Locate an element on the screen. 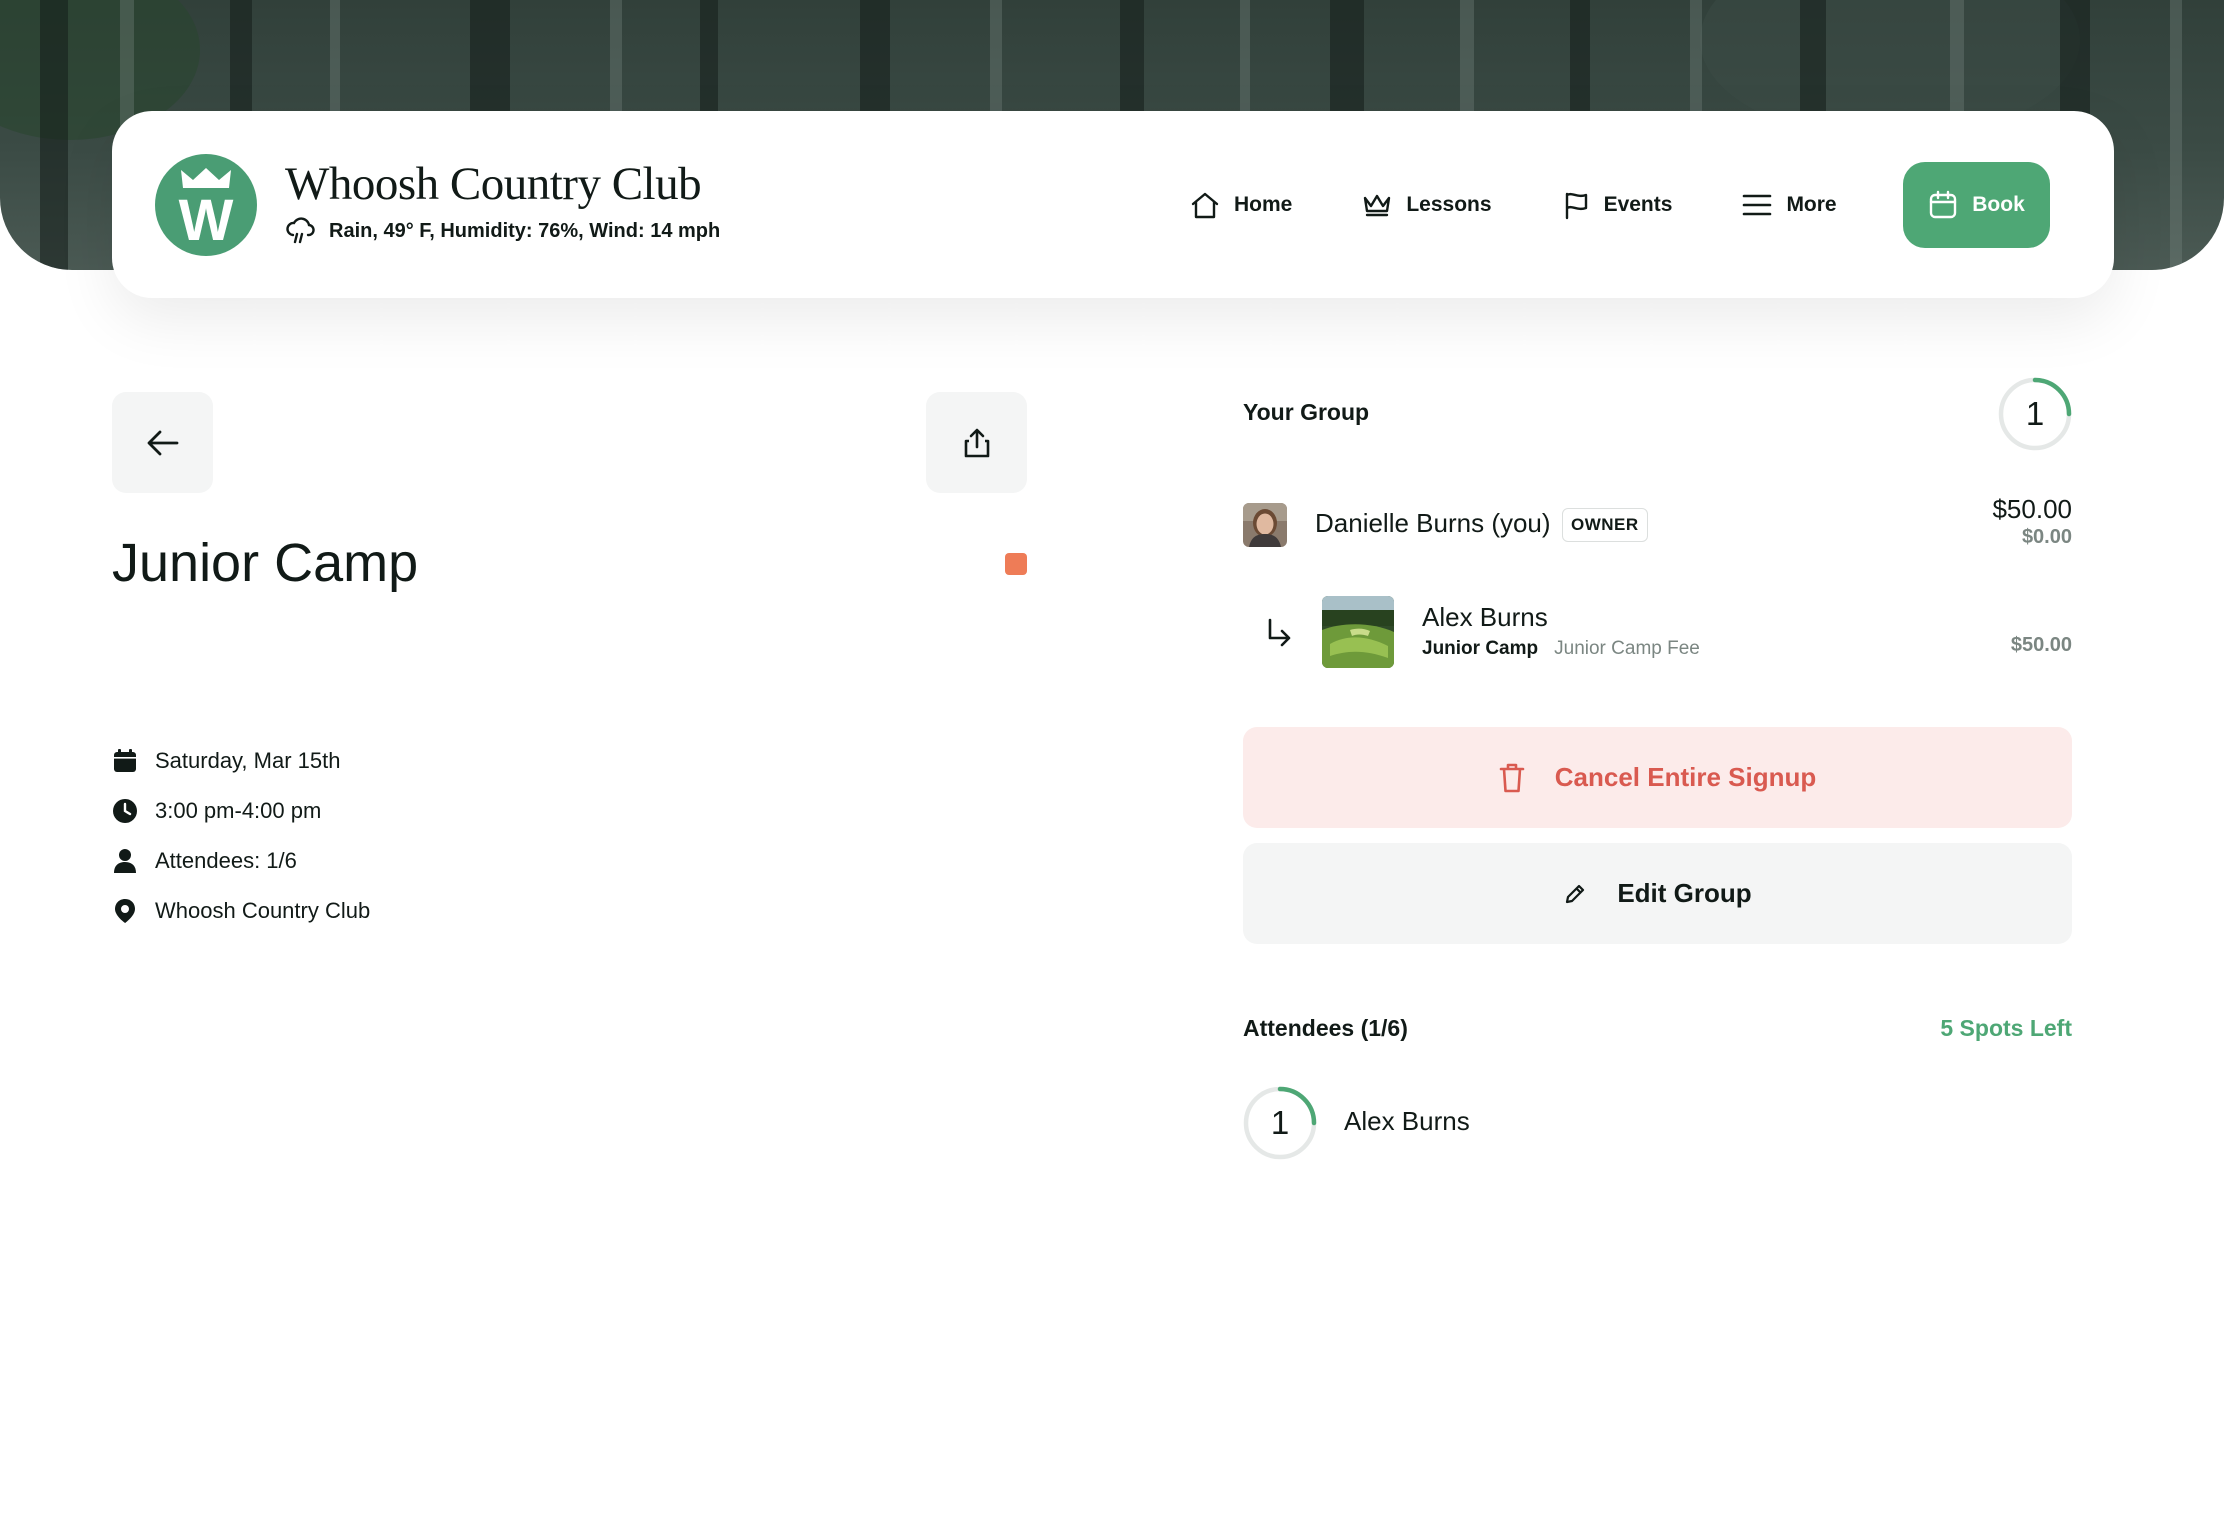  attendees-label: Attendees (1/6) is located at coordinates (1325, 1028).